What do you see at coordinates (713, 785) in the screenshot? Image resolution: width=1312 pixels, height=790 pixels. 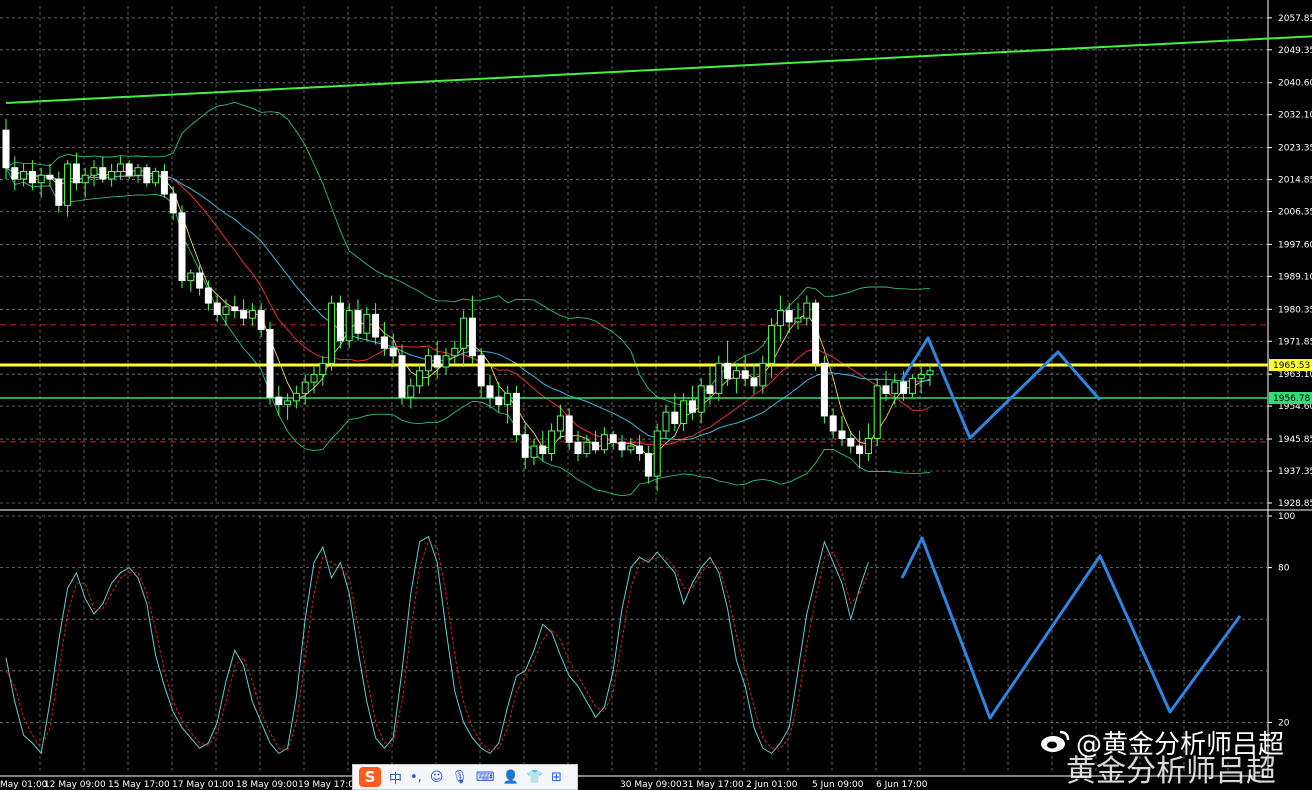 I see `time-label: 31 May 17:00` at bounding box center [713, 785].